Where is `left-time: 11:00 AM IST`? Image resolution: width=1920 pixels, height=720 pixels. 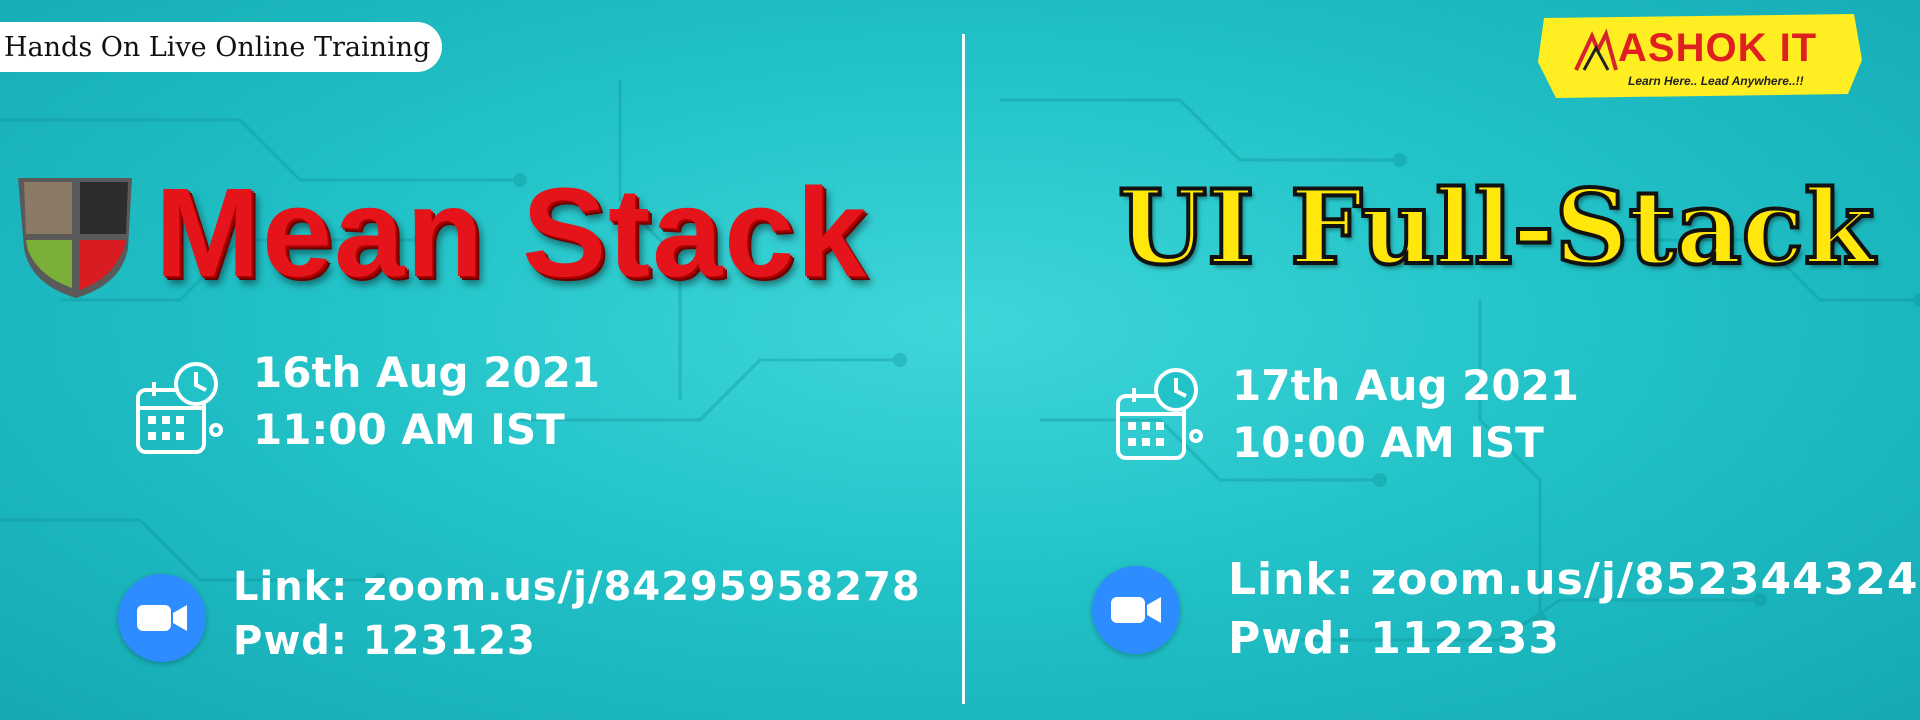 left-time: 11:00 AM IST is located at coordinates (409, 429).